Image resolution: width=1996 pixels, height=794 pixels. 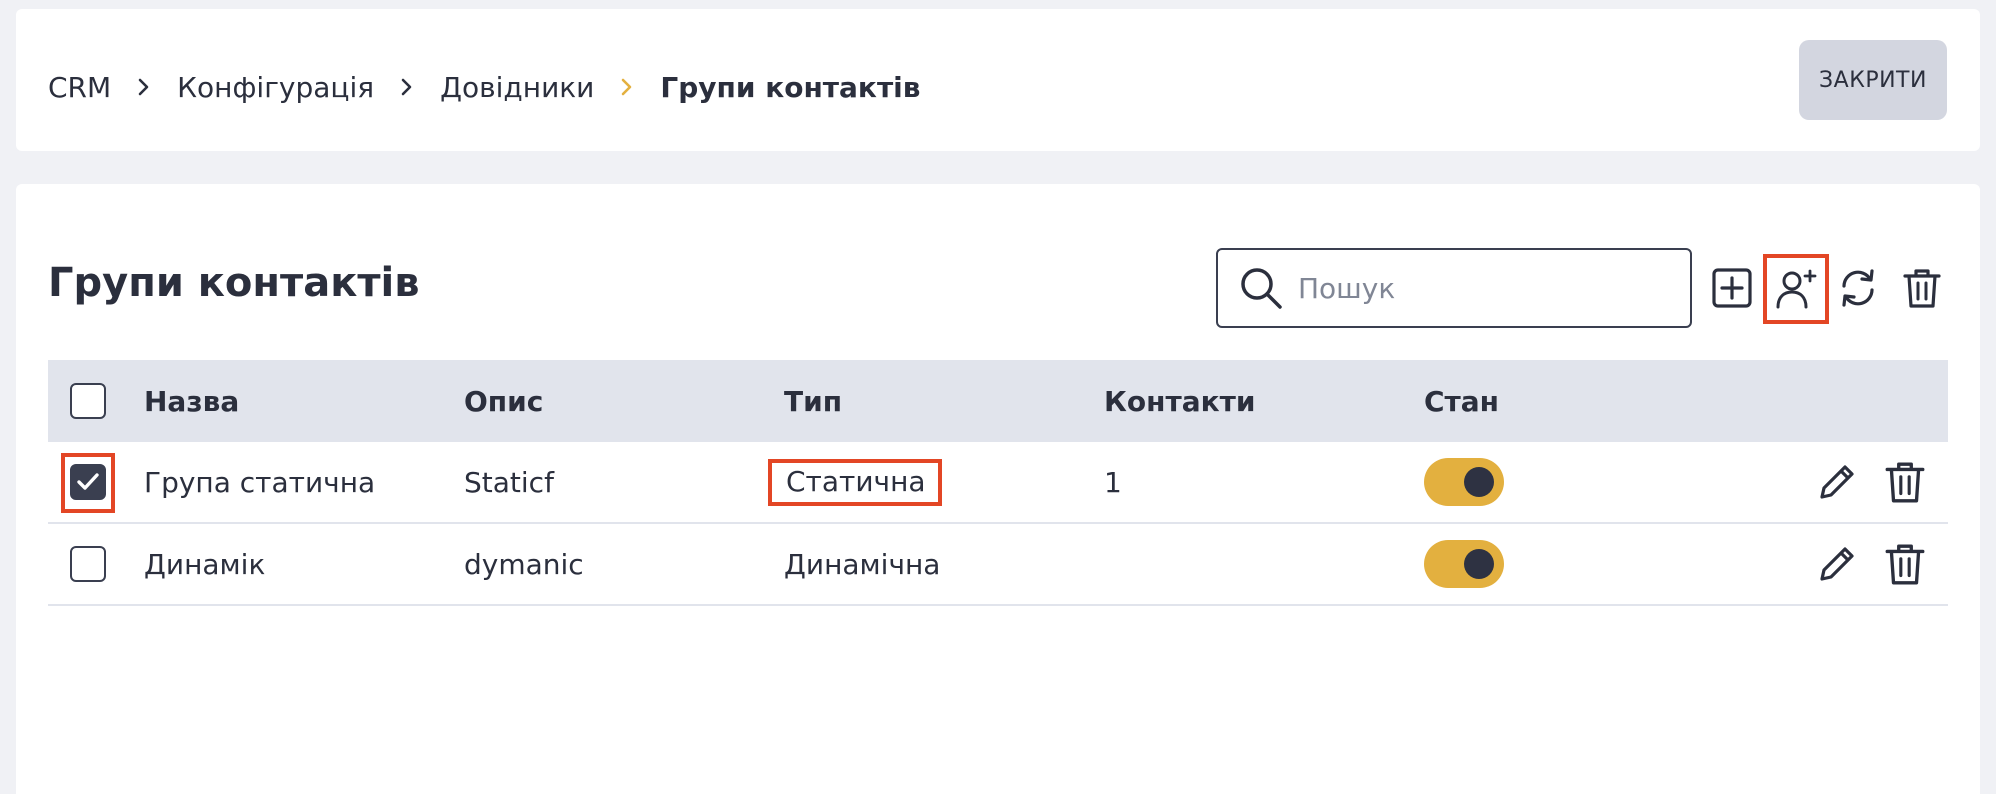 What do you see at coordinates (790, 87) in the screenshot?
I see `breadcrumb-current: Групи контактів` at bounding box center [790, 87].